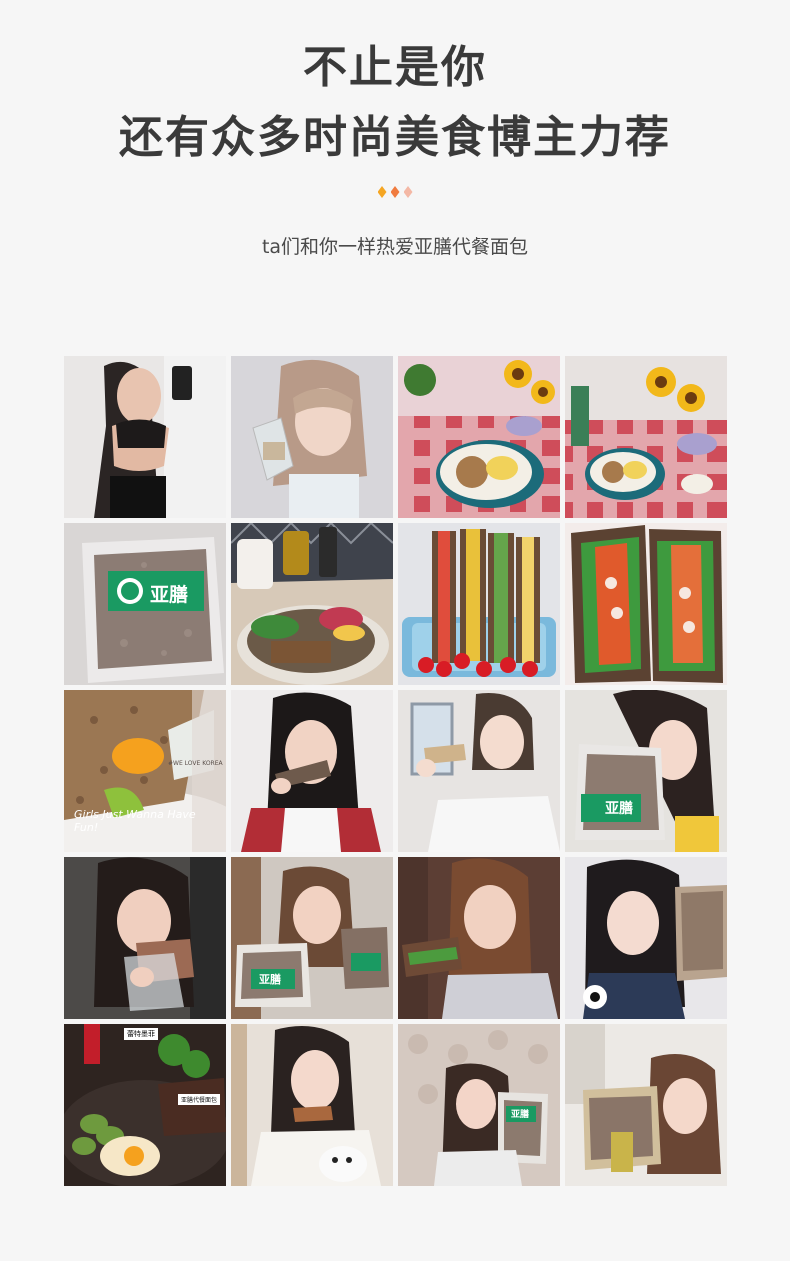 The image size is (790, 1261). I want to click on gallery-photo-salad-bowl, so click(312, 604).